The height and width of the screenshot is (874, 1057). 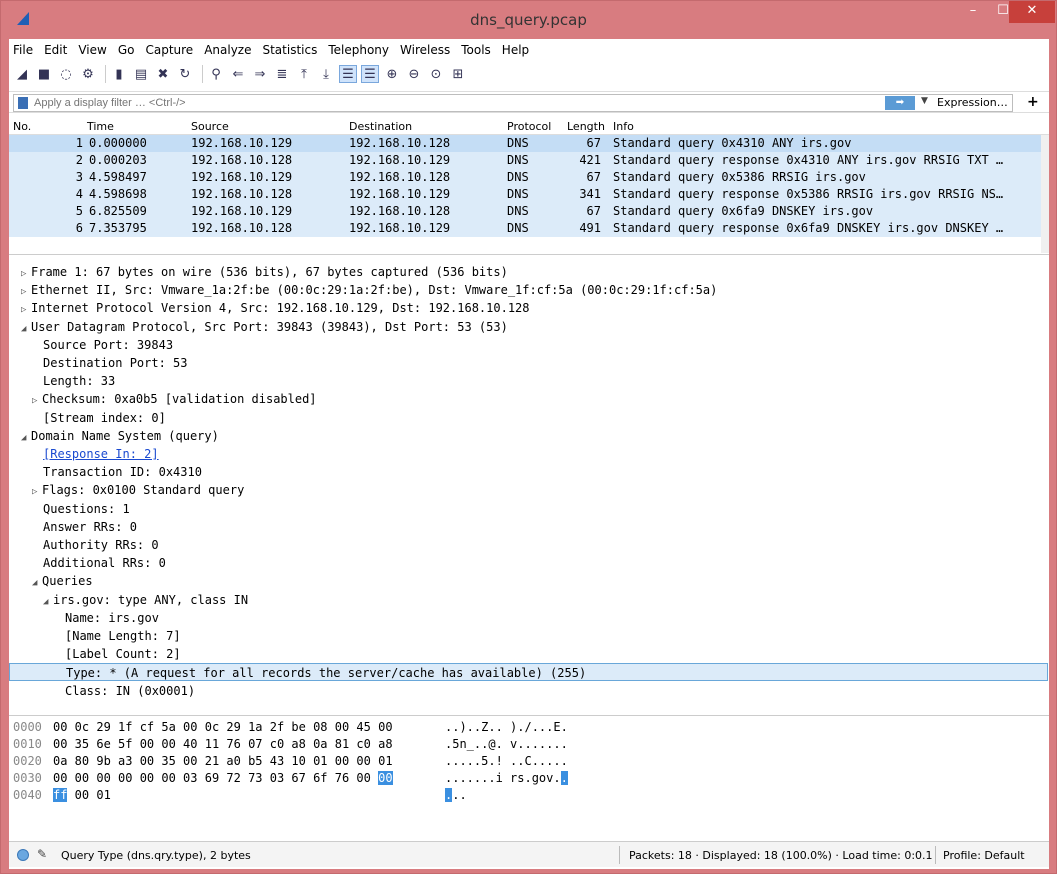 What do you see at coordinates (282, 74) in the screenshot?
I see `go-to-packet-icon: ≣` at bounding box center [282, 74].